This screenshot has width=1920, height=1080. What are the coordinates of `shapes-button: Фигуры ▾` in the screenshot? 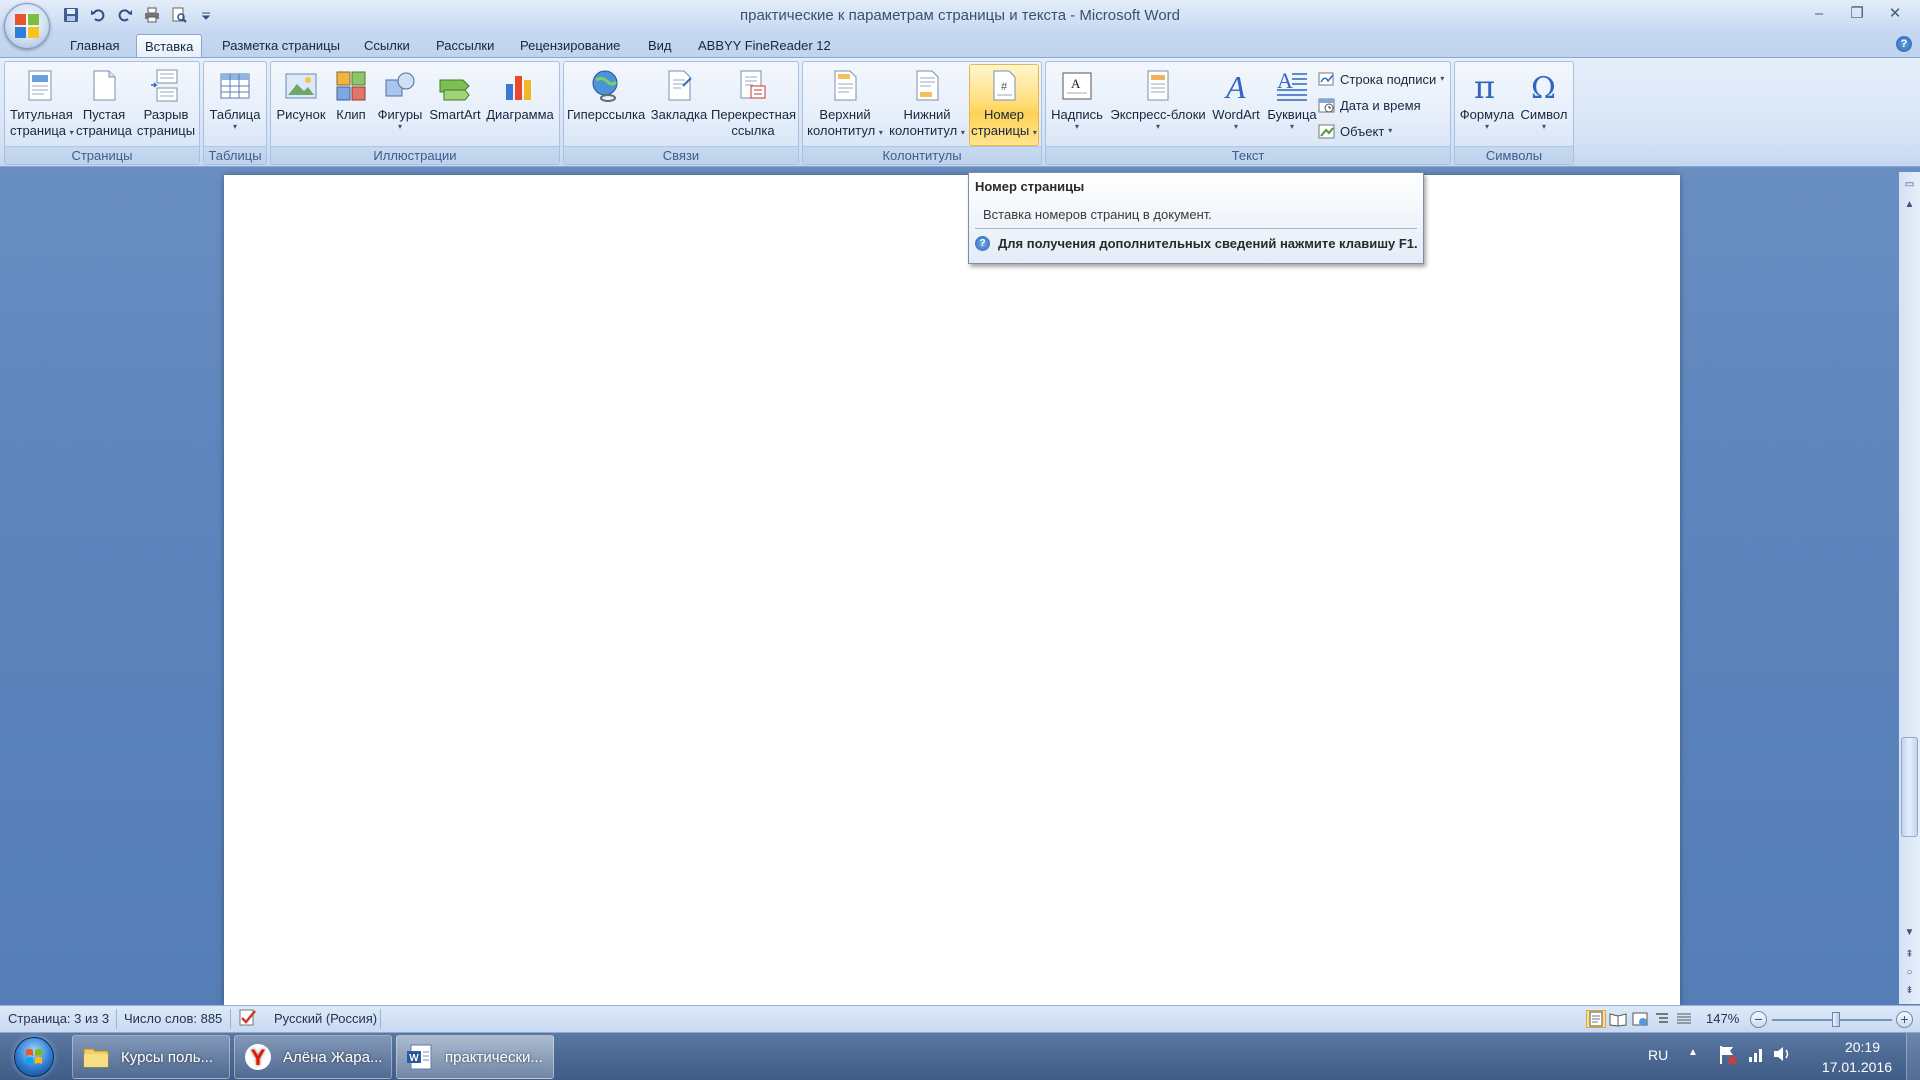 It's located at (400, 105).